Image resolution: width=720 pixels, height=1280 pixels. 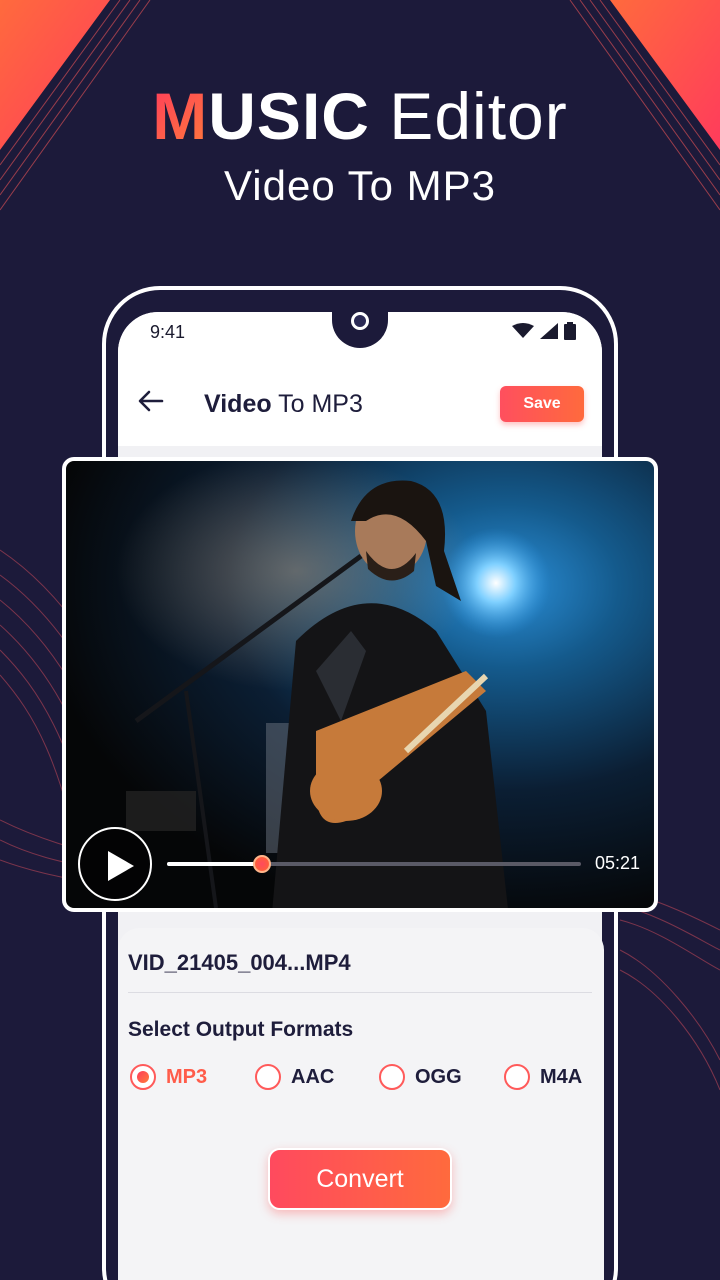 What do you see at coordinates (239, 962) in the screenshot?
I see `file-name: VID_21405_004...MP4` at bounding box center [239, 962].